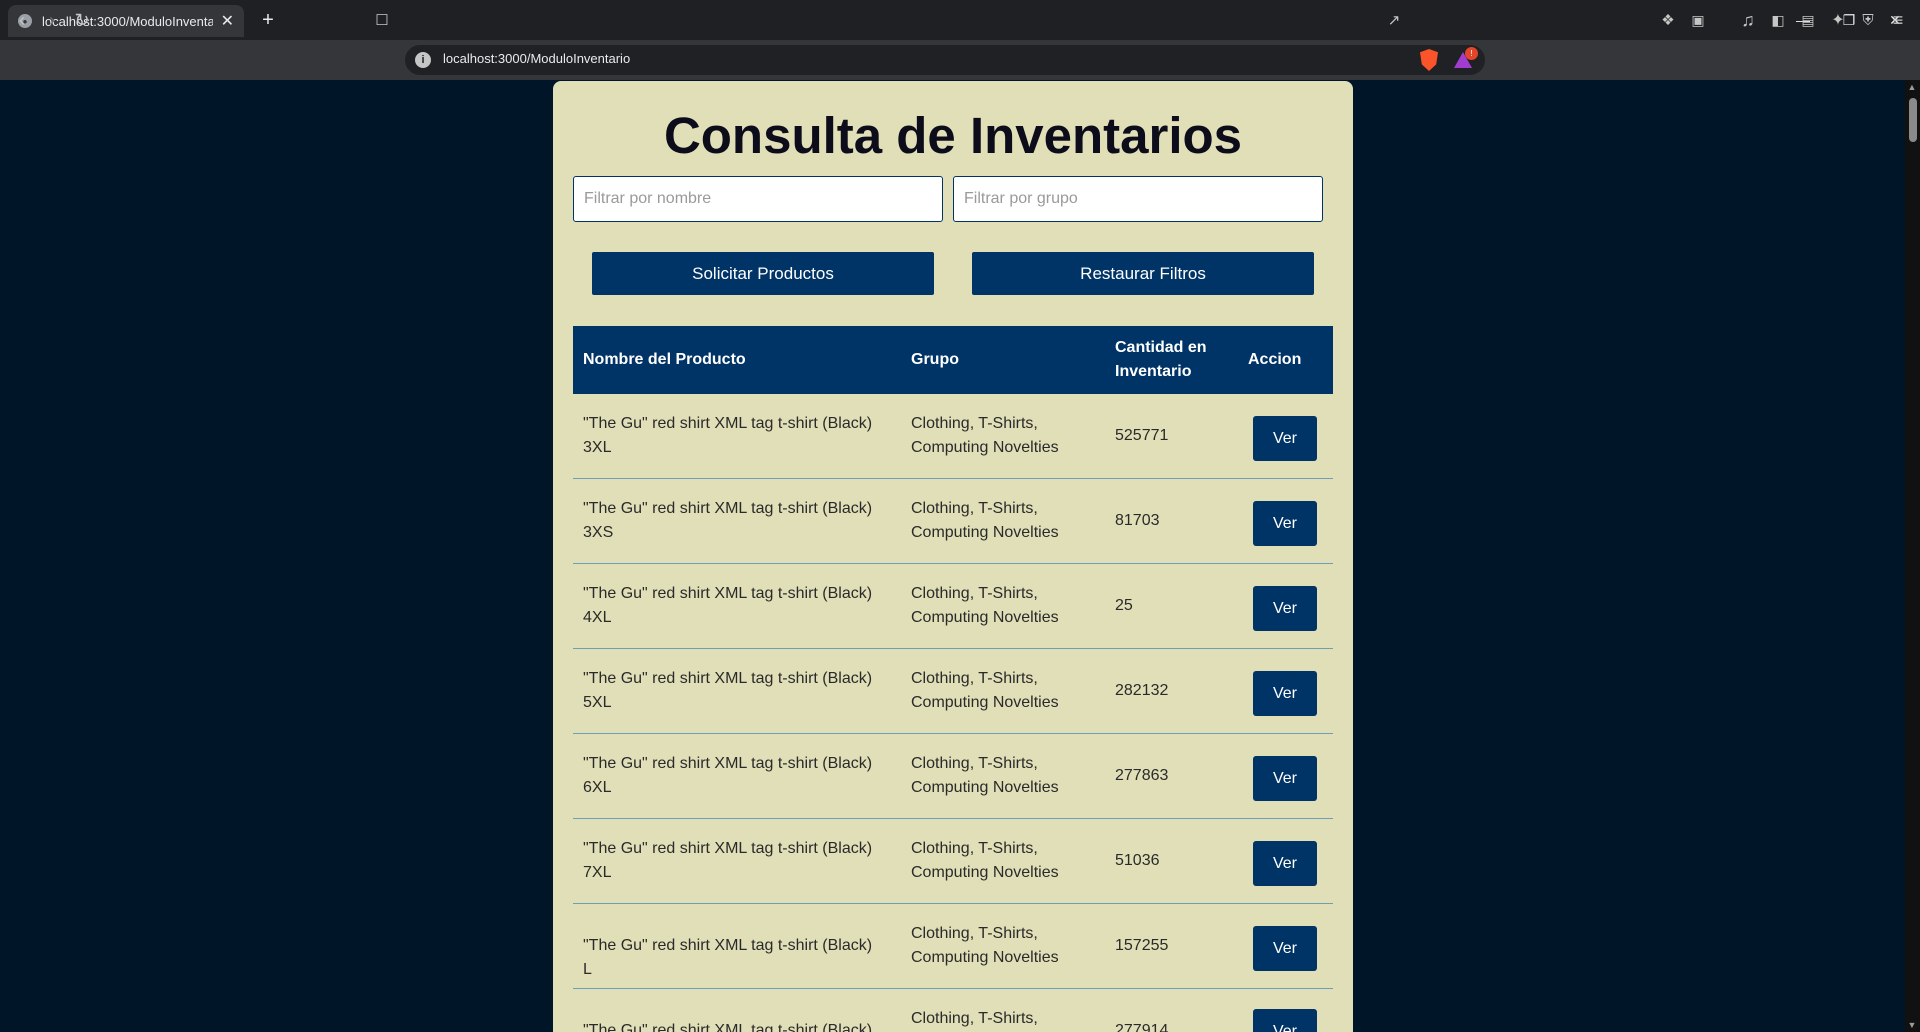 This screenshot has width=1920, height=1032. What do you see at coordinates (536, 58) in the screenshot?
I see `url-text: localhost:3000/ModuloInventario` at bounding box center [536, 58].